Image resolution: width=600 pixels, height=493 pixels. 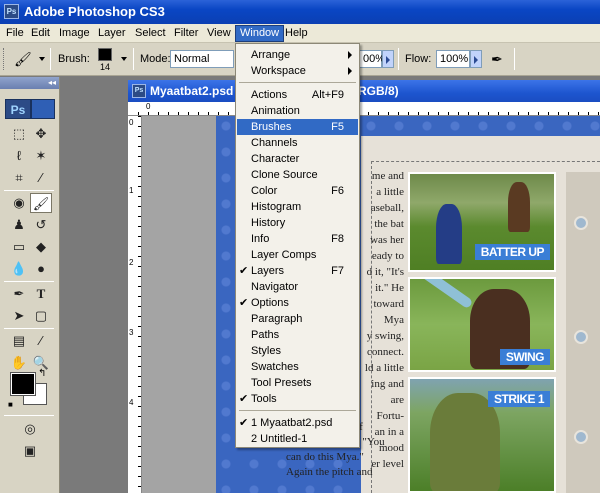 I want to click on window-menu-item-tool-presets: Tool Presets, so click(x=297, y=383).